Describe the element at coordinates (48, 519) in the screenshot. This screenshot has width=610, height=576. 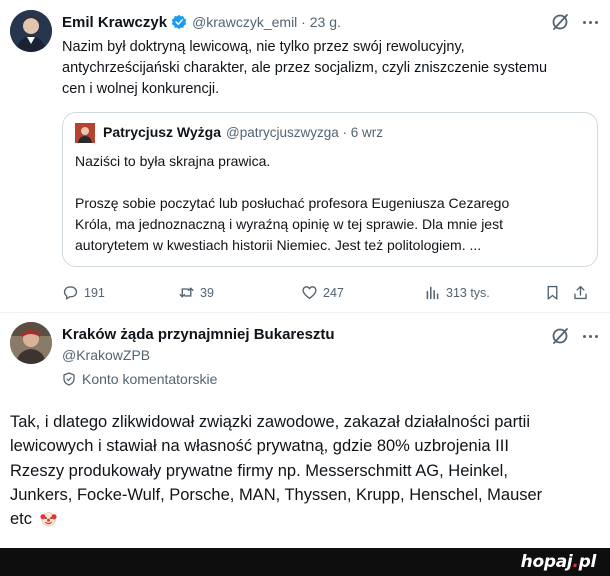
I see `clown-face-icon` at that location.